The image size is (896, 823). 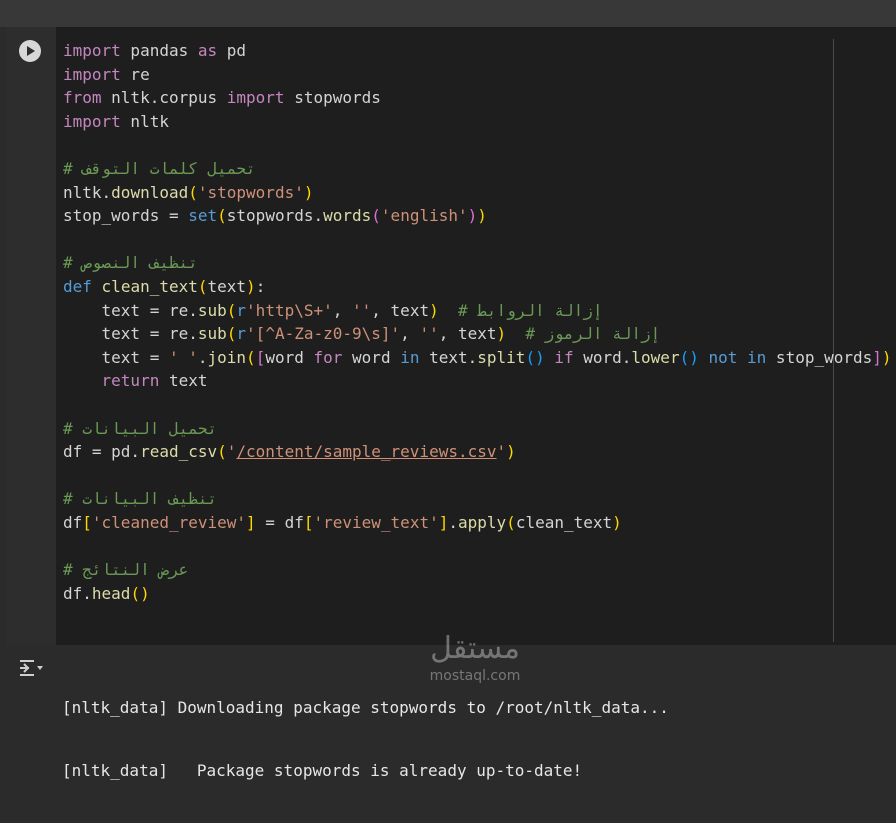 What do you see at coordinates (478, 75) in the screenshot?
I see `code-line: import re` at bounding box center [478, 75].